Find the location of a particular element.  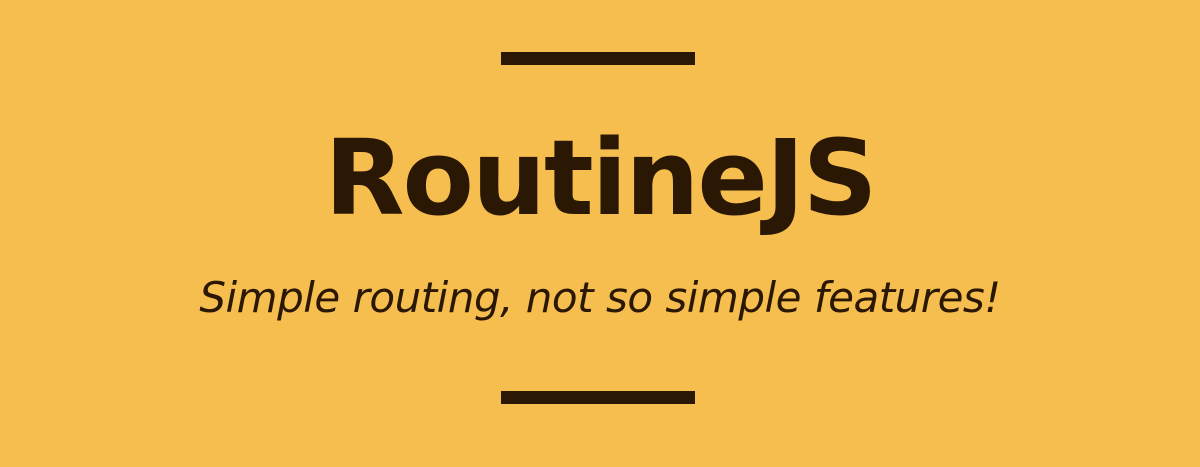

top-divider is located at coordinates (598, 58).